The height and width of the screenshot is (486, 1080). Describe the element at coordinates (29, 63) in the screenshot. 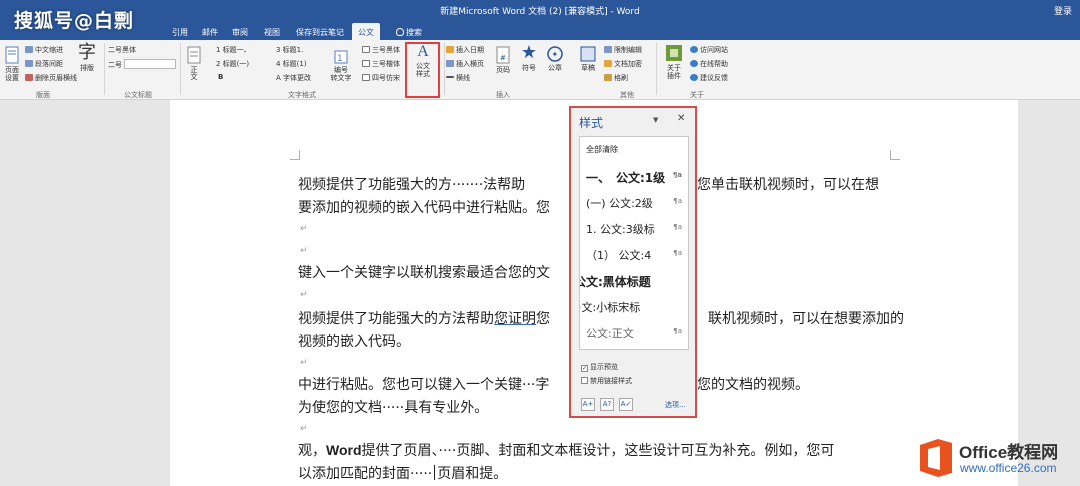

I see `spacing-icon` at that location.